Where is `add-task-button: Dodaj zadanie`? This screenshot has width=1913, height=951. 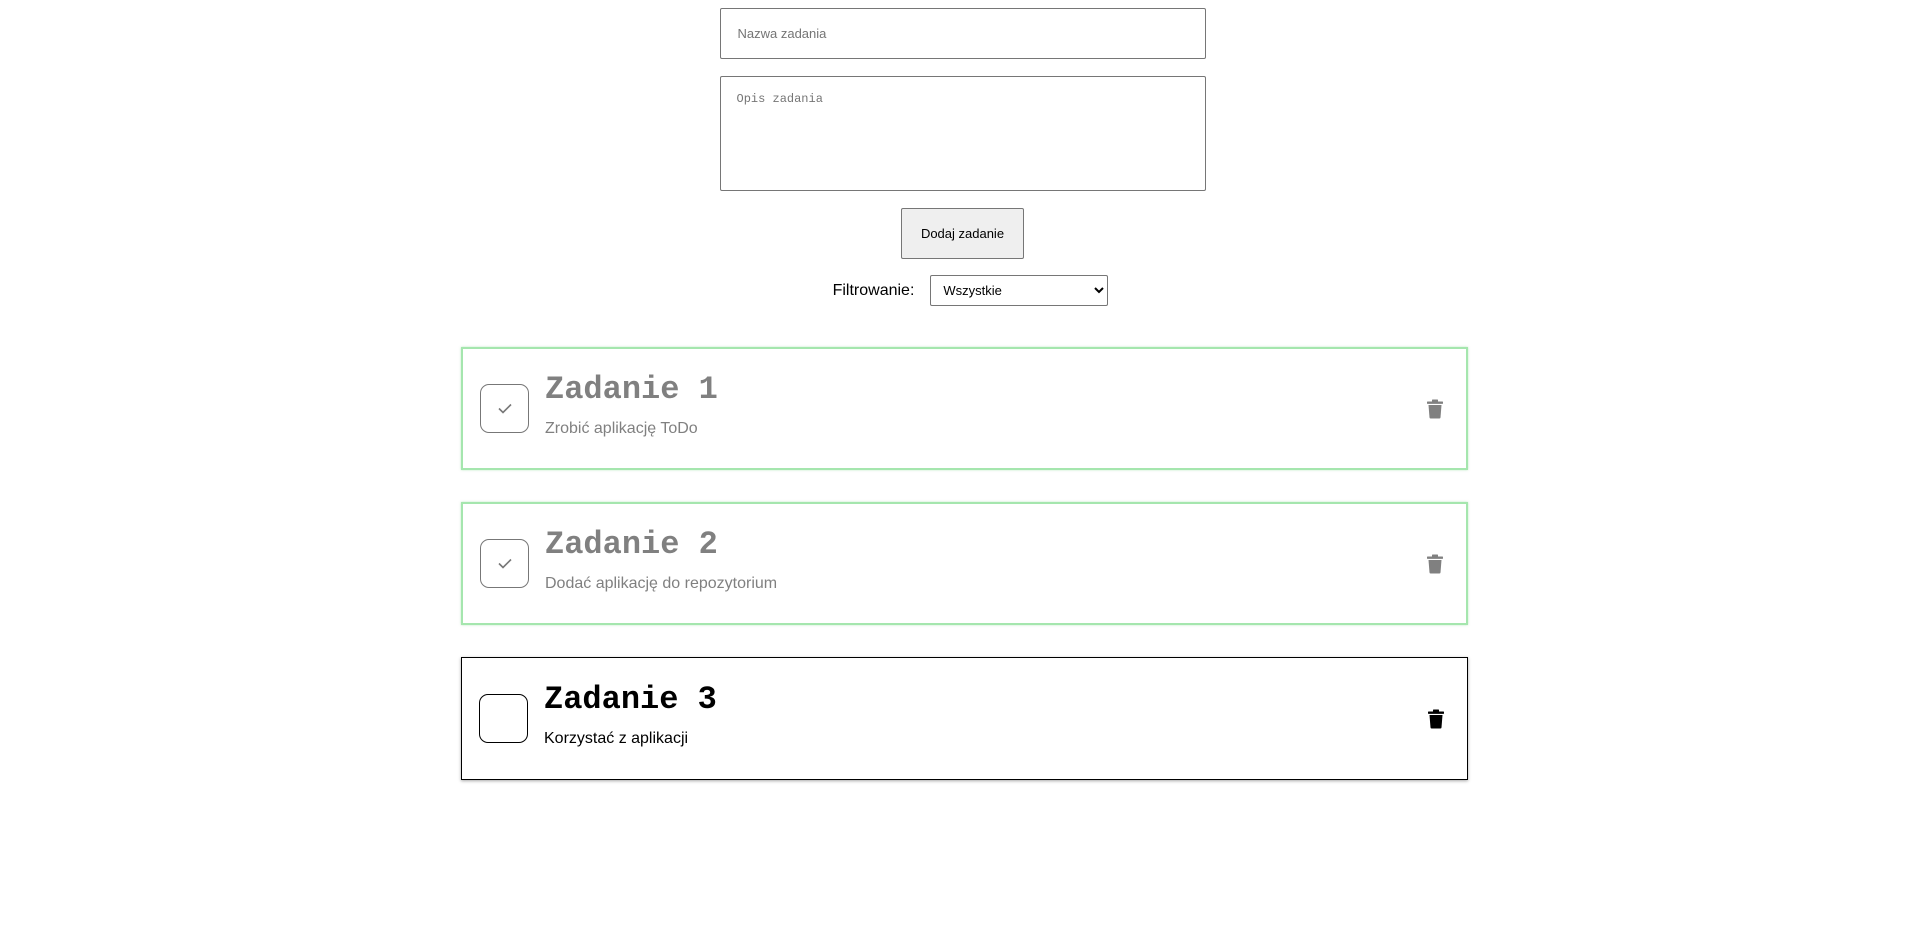
add-task-button: Dodaj zadanie is located at coordinates (962, 233).